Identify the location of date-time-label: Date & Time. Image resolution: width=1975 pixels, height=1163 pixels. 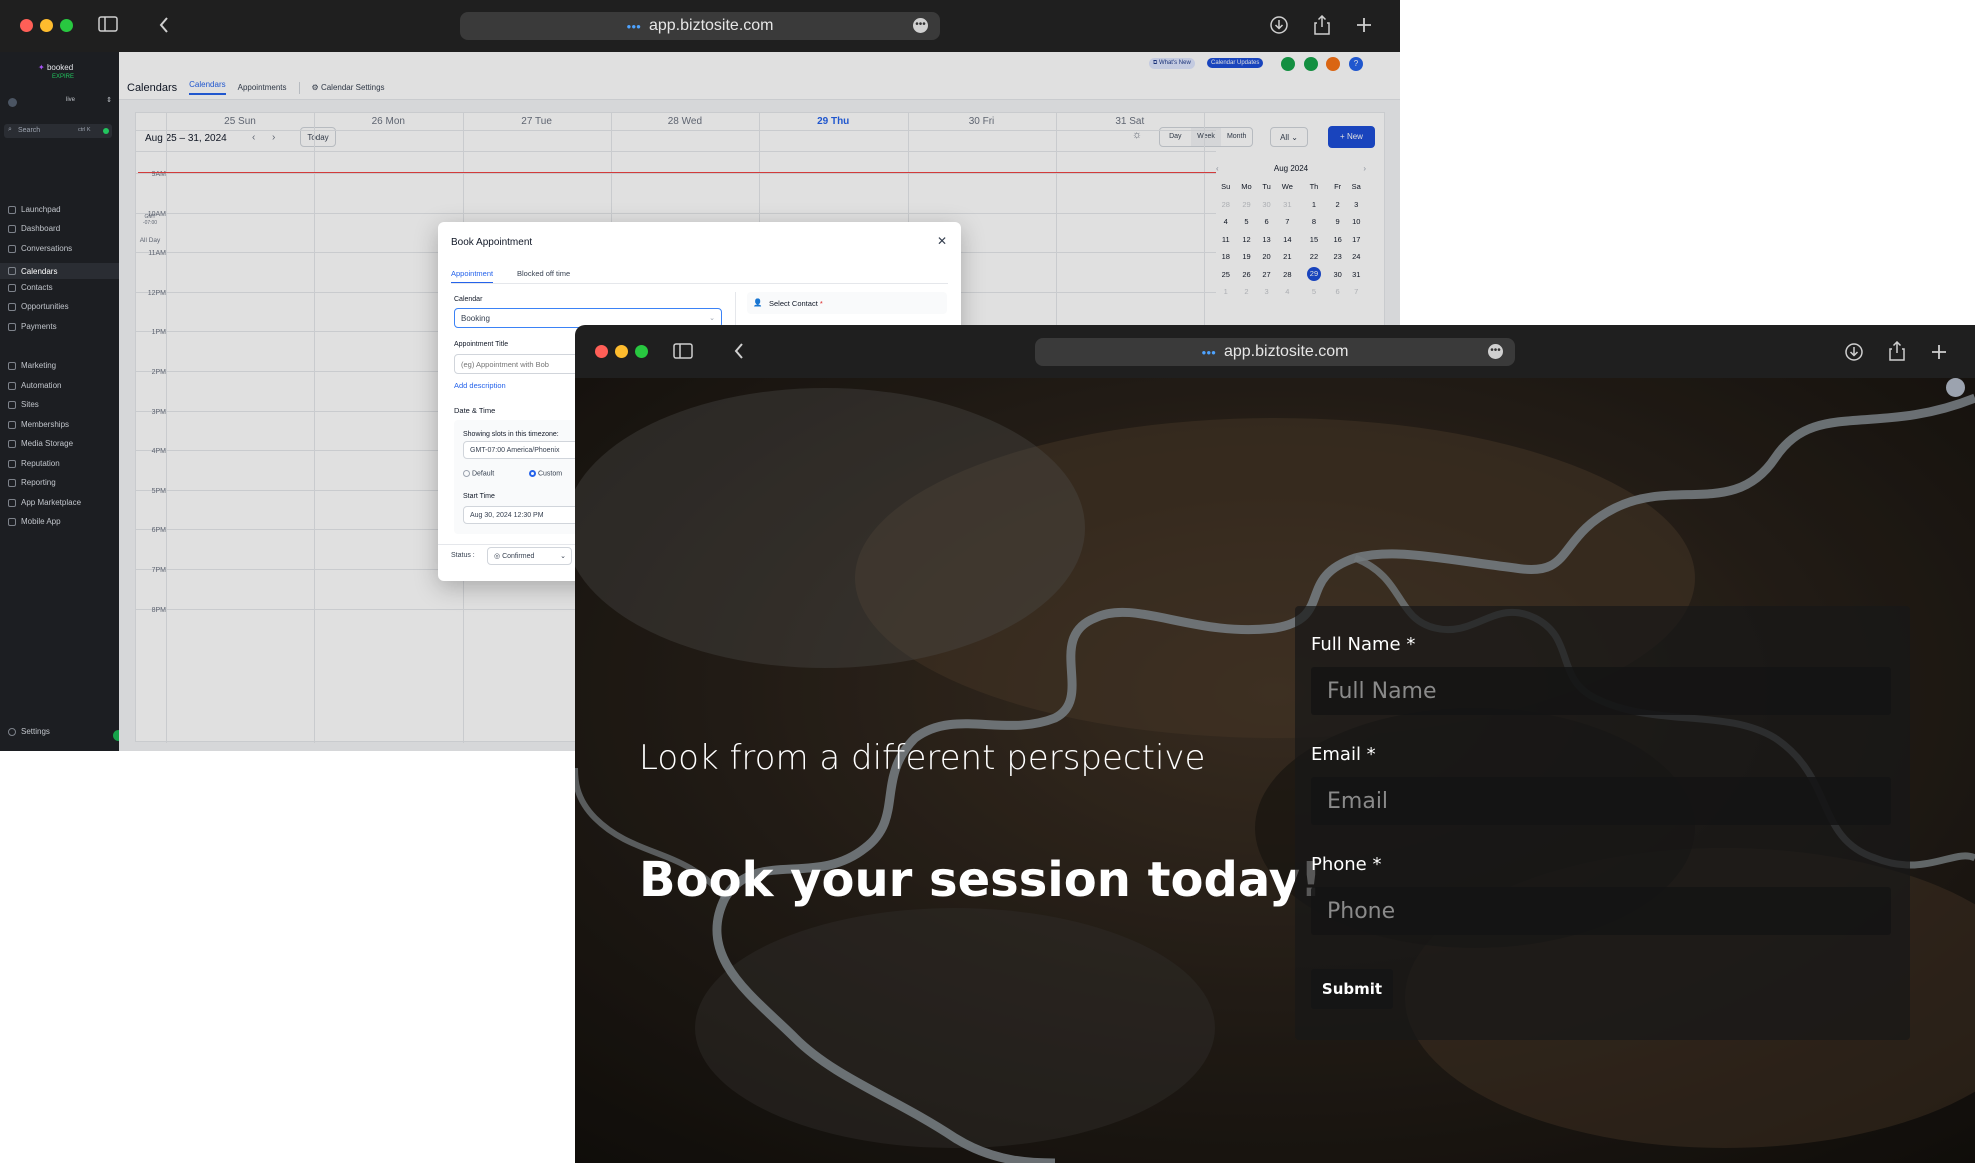
(475, 410).